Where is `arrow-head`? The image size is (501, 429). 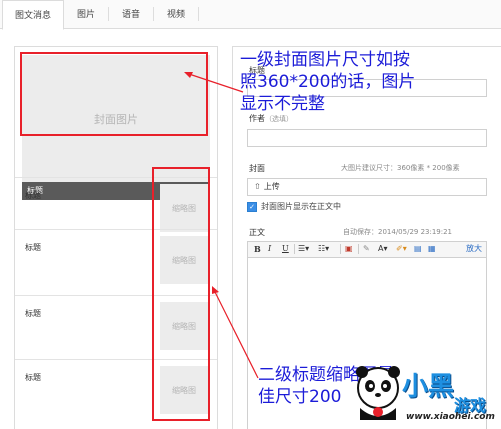
arrow-head is located at coordinates (215, 290).